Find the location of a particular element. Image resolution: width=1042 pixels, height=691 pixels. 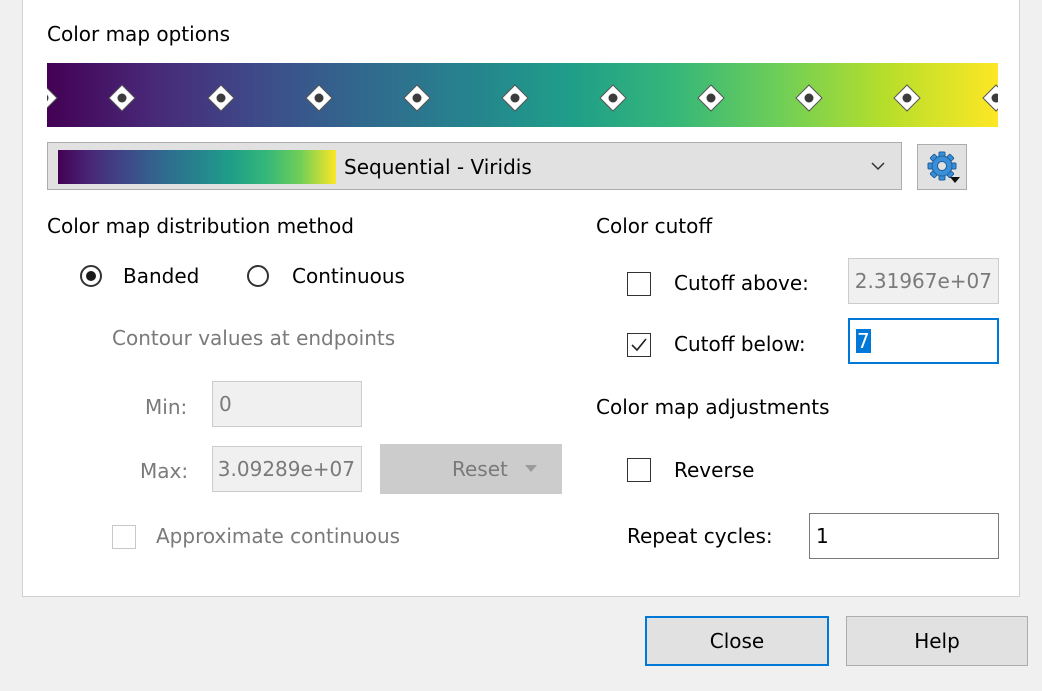

dropdown-arrow-icon is located at coordinates (531, 468).